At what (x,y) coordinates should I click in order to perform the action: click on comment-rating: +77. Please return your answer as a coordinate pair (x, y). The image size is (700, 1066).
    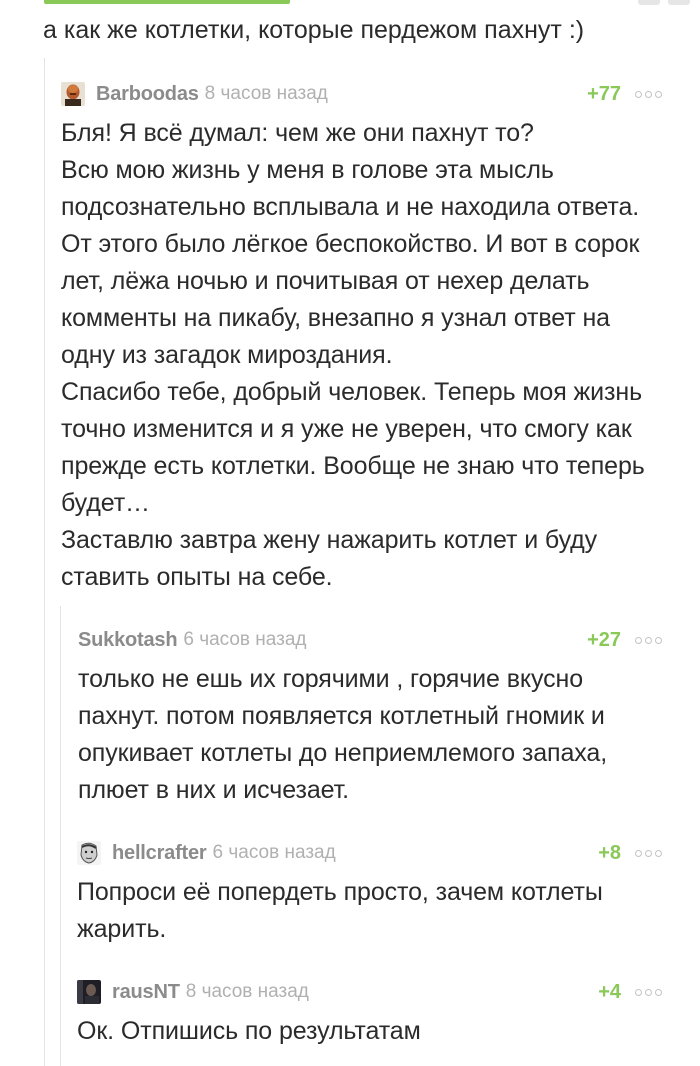
    Looking at the image, I should click on (604, 93).